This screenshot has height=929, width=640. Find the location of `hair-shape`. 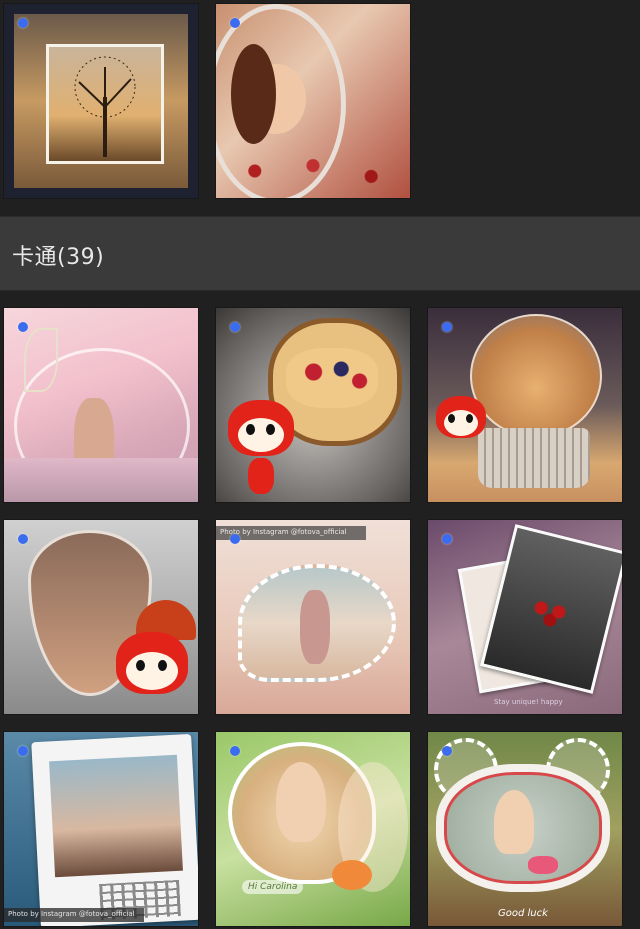

hair-shape is located at coordinates (253, 94).